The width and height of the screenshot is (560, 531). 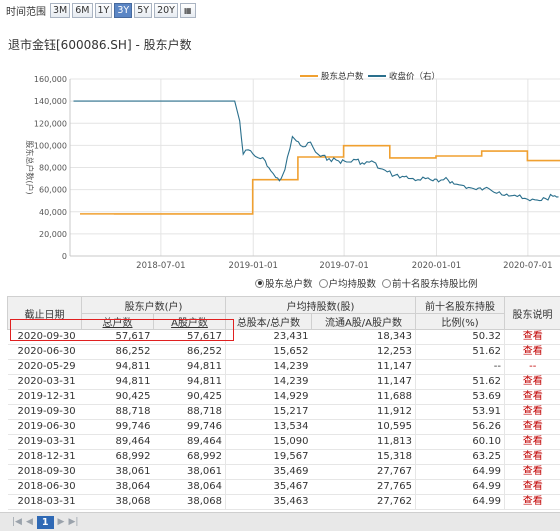 I want to click on radio-top10-ratio: 前十名股东持股比例, so click(x=430, y=283).